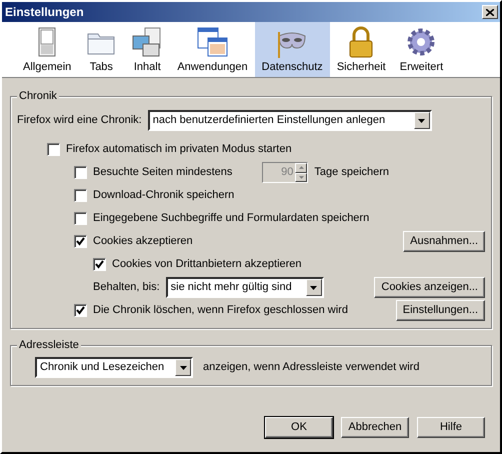 This screenshot has height=454, width=502. Describe the element at coordinates (290, 120) in the screenshot. I see `history-mode-dropdown: nach benutzerdefinierten Einstellungen anlegen` at that location.